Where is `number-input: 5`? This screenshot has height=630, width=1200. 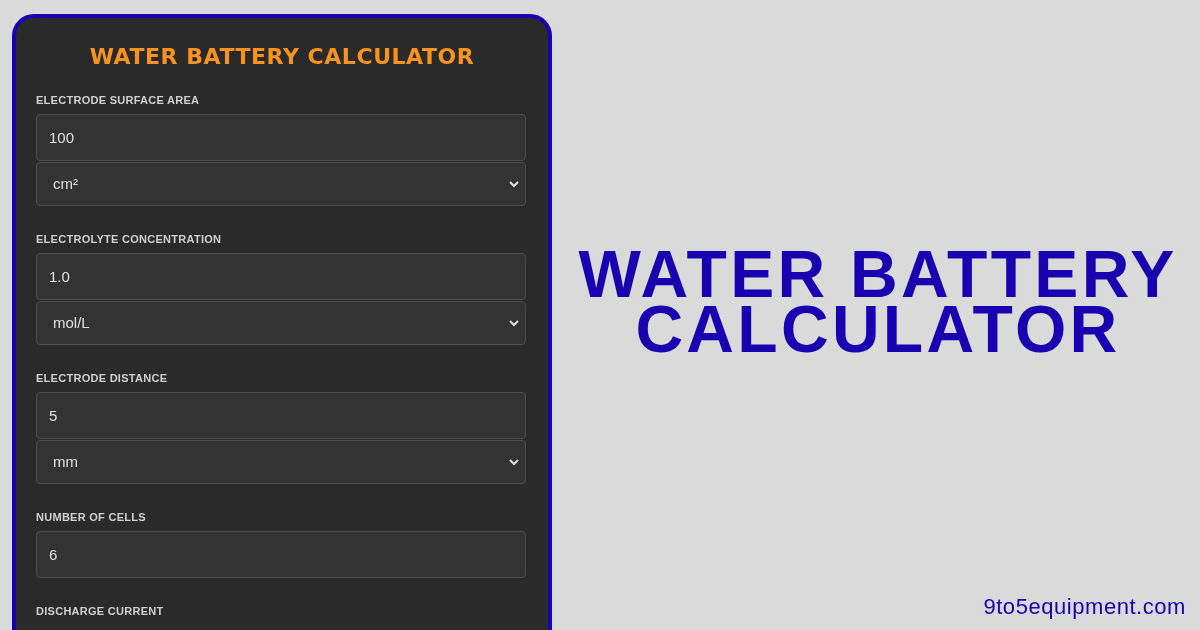 number-input: 5 is located at coordinates (281, 415).